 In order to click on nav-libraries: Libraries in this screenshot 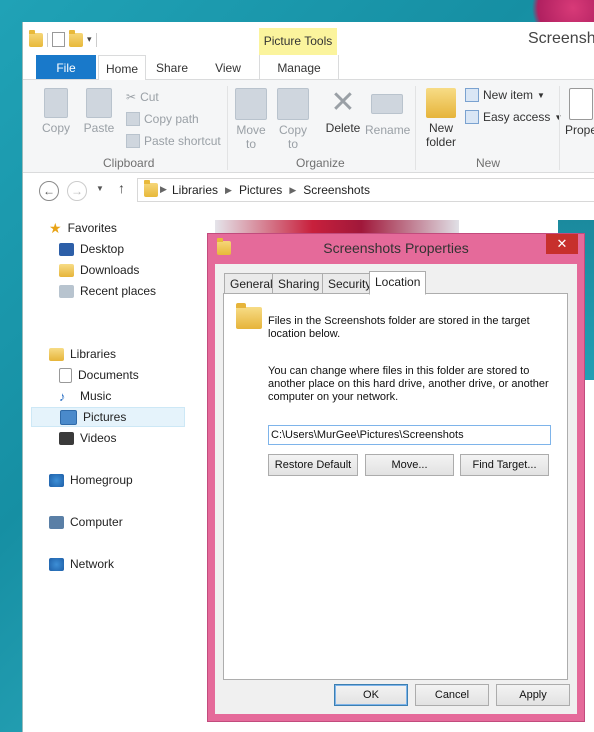, I will do `click(131, 354)`.